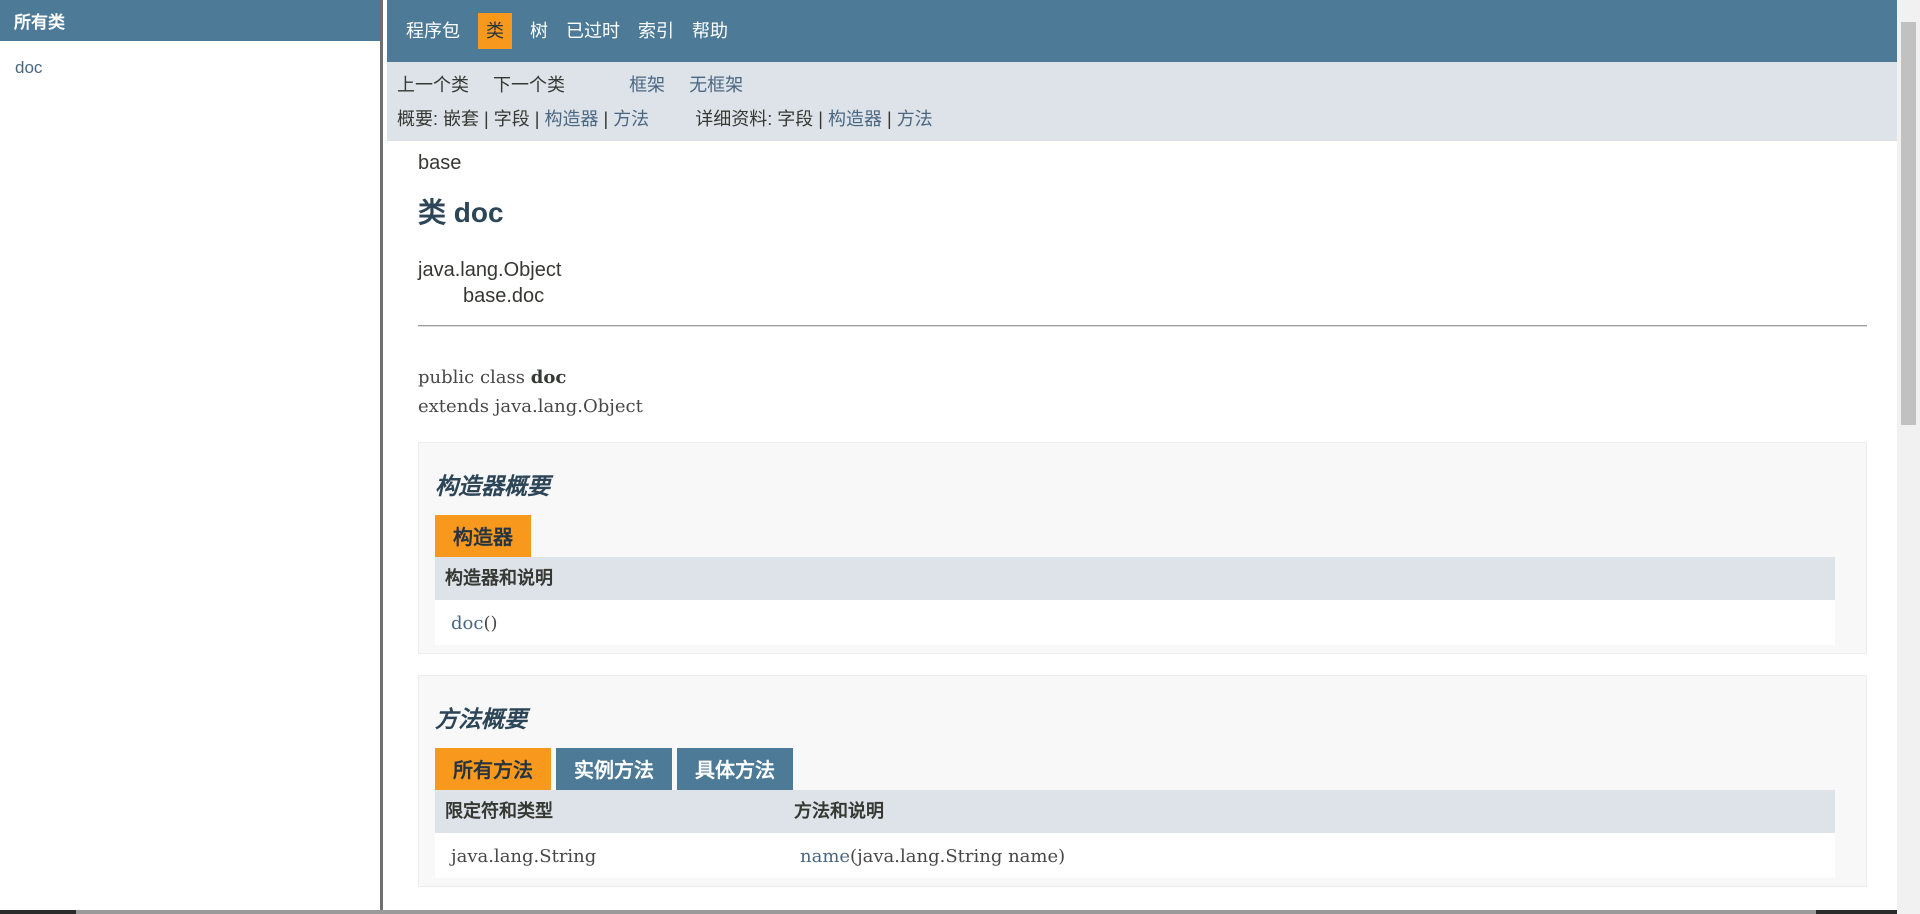 This screenshot has height=914, width=1920. Describe the element at coordinates (511, 119) in the screenshot. I see `summary-field: 字段` at that location.